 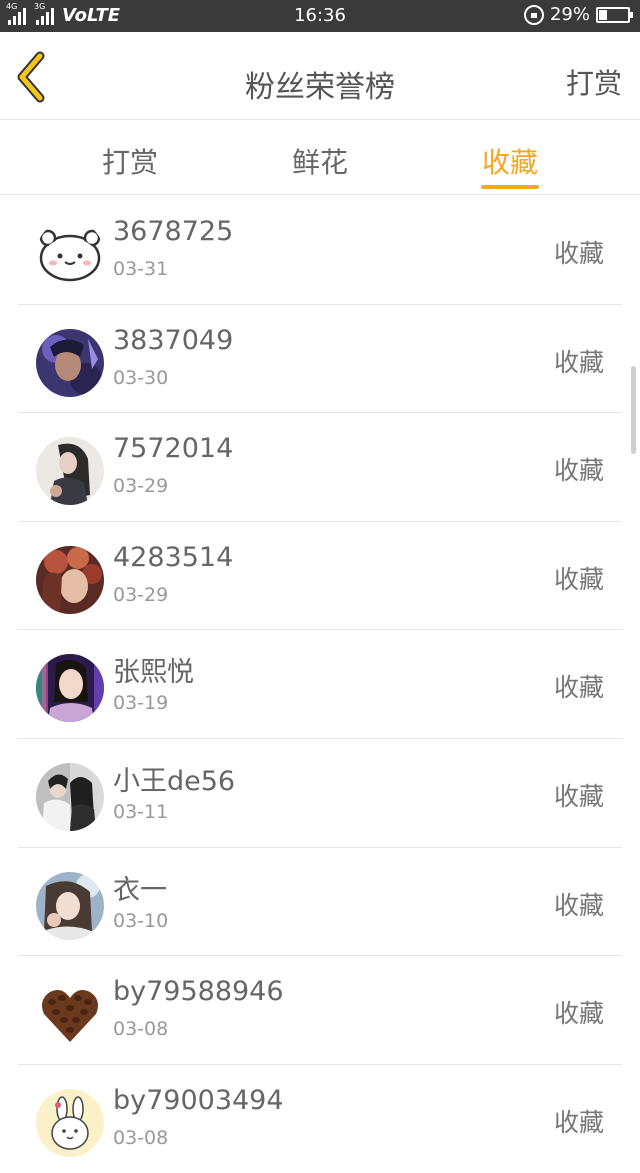 I want to click on fan-date: 03-30, so click(x=141, y=377).